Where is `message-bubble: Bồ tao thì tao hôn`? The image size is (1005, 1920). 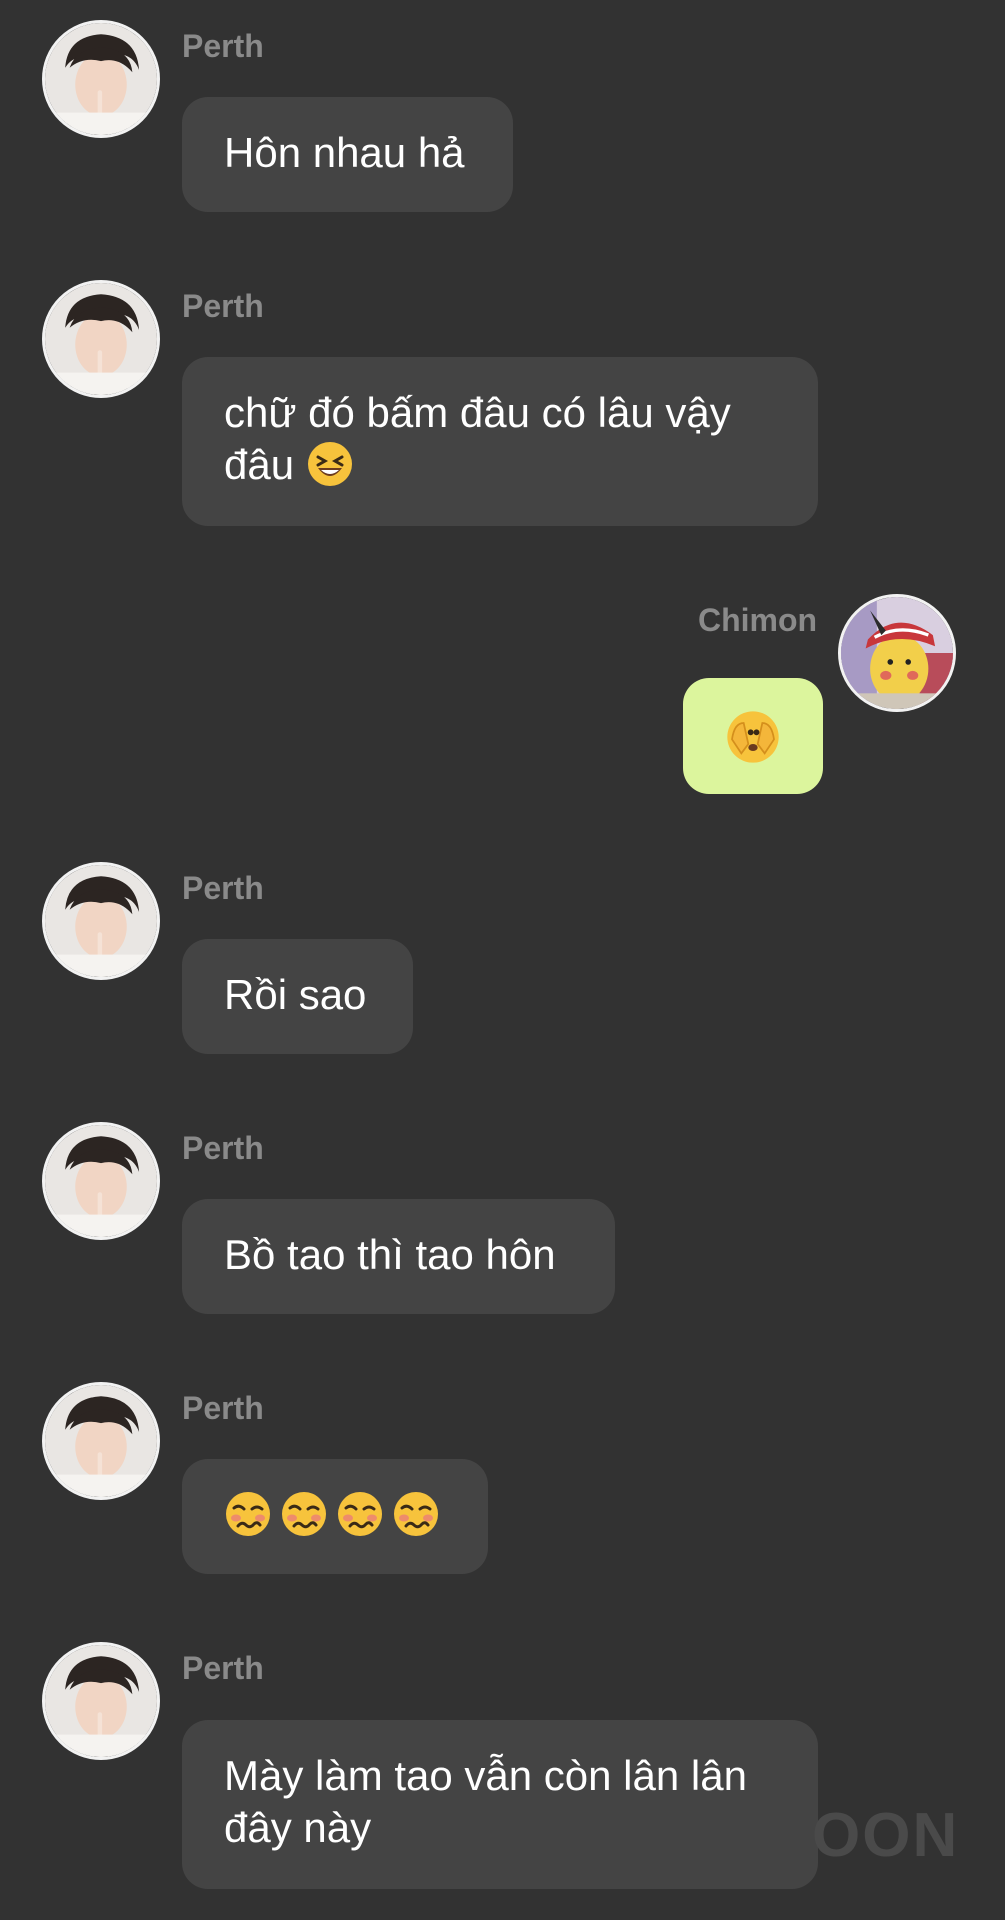 message-bubble: Bồ tao thì tao hôn is located at coordinates (398, 1256).